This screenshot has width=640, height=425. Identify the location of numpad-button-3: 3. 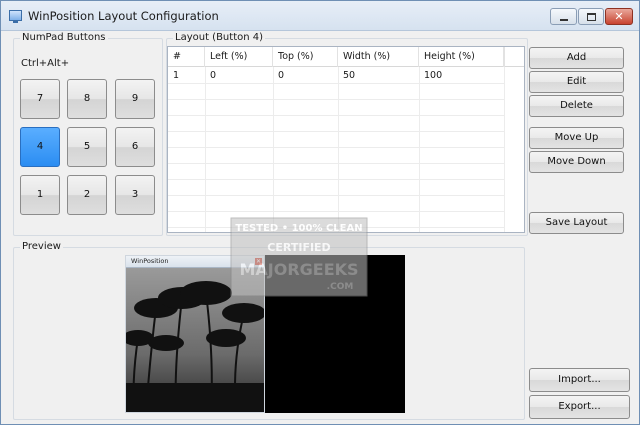
(135, 195).